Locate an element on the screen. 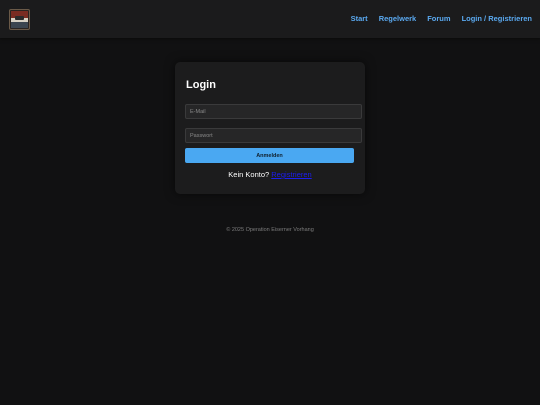  signup-prompt: Kein Konto? Registrieren is located at coordinates (270, 174).